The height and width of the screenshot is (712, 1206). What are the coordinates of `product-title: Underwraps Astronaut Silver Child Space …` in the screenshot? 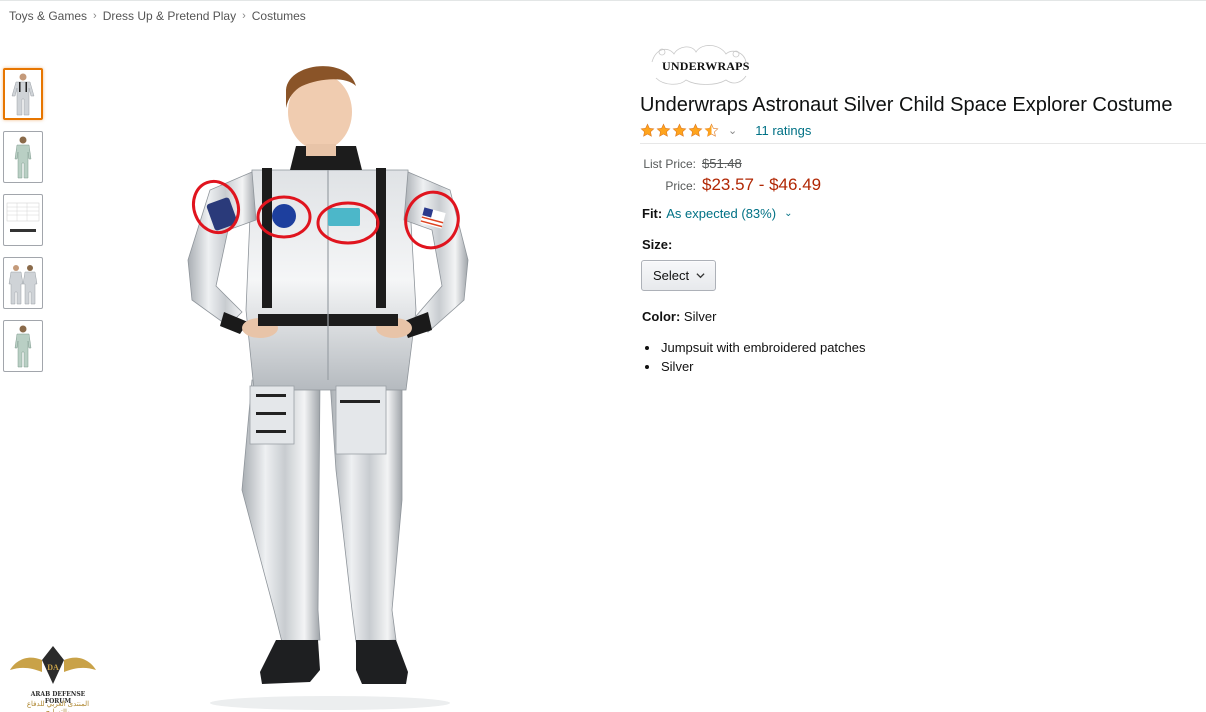 It's located at (906, 105).